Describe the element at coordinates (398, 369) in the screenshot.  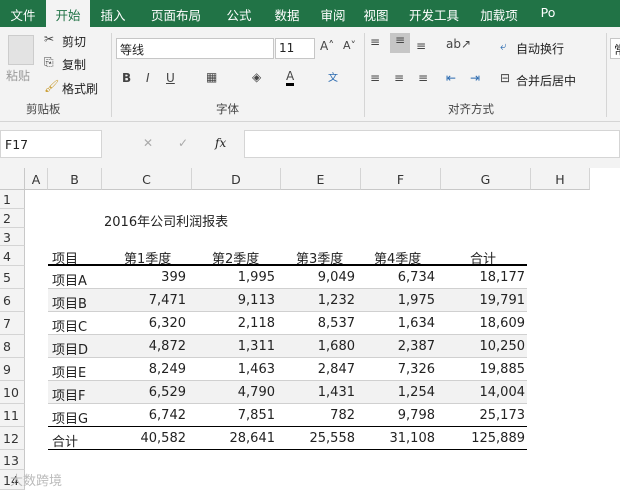
I see `value-cell: 7,326` at that location.